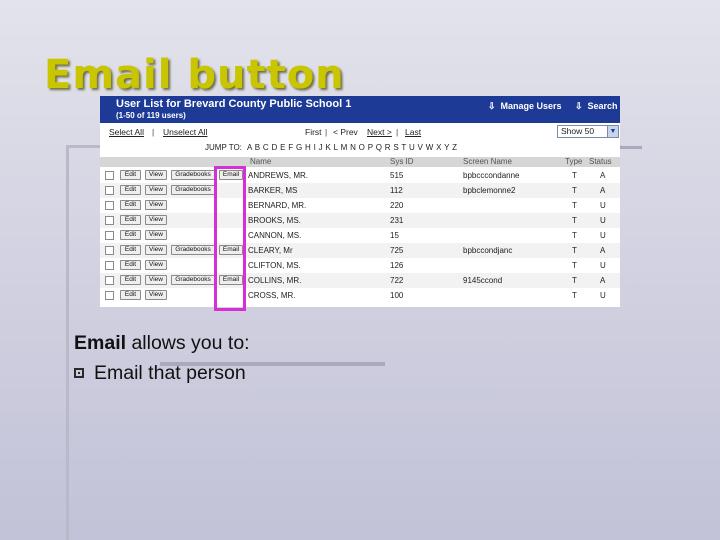 Image resolution: width=720 pixels, height=540 pixels. Describe the element at coordinates (100, 343) in the screenshot. I see `caption-bold: Email` at that location.